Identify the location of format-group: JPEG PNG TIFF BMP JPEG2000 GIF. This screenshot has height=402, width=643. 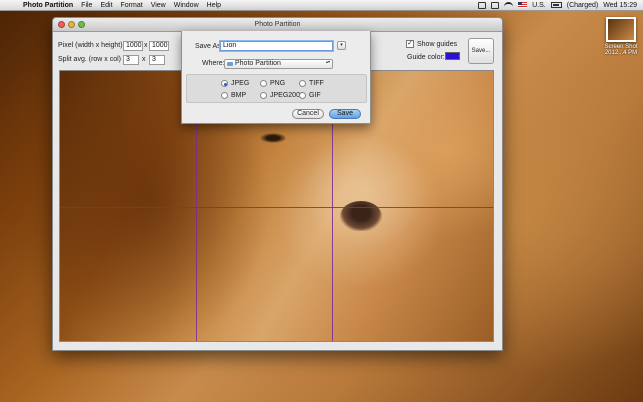
(276, 88).